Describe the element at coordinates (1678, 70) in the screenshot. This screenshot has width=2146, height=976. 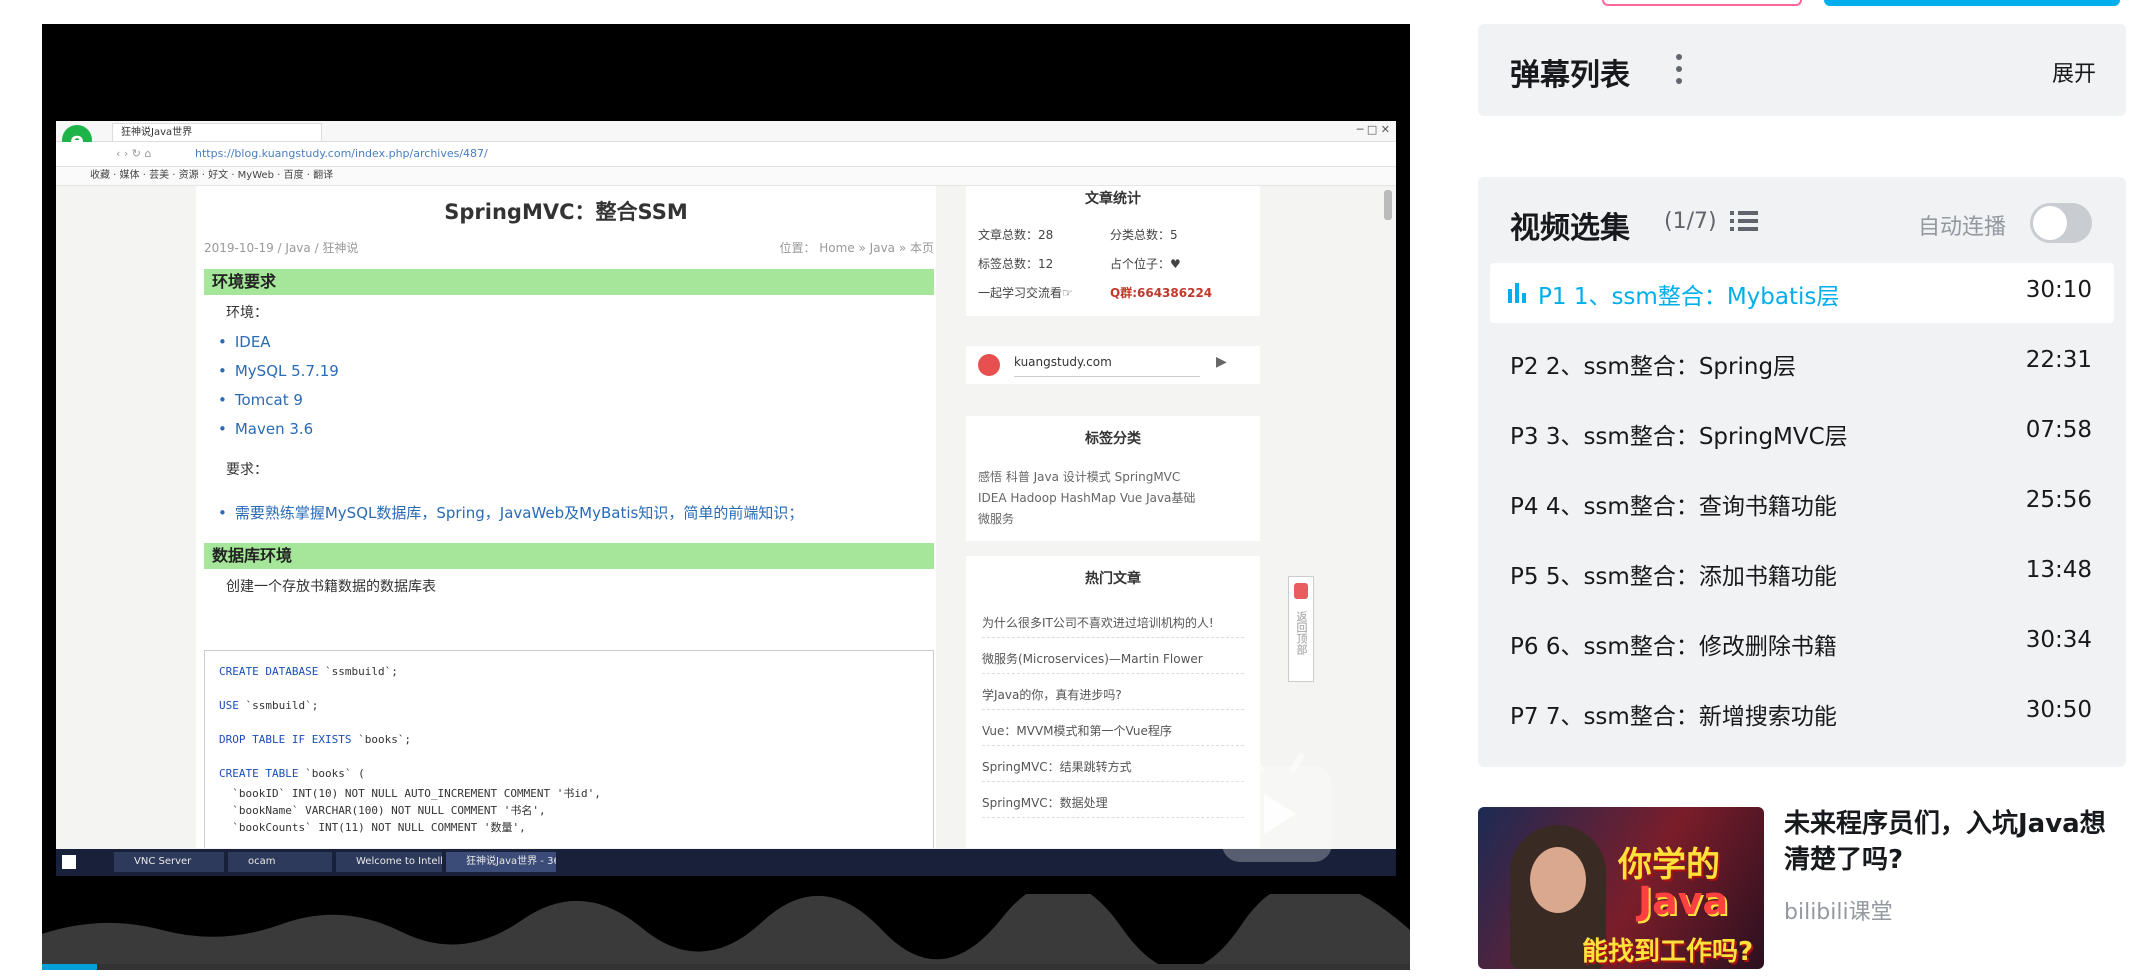
I see `more-options-icon` at that location.